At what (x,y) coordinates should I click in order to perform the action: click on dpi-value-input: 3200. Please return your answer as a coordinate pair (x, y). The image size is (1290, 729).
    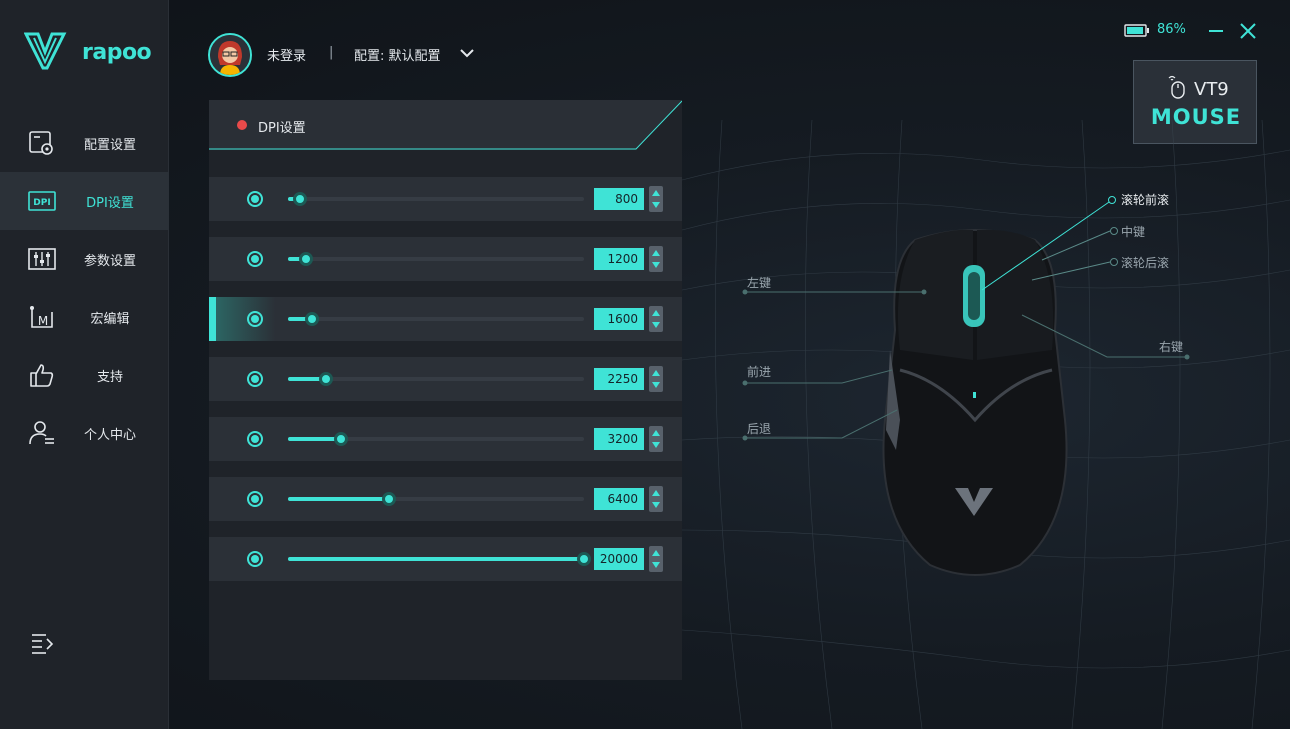
    Looking at the image, I should click on (619, 439).